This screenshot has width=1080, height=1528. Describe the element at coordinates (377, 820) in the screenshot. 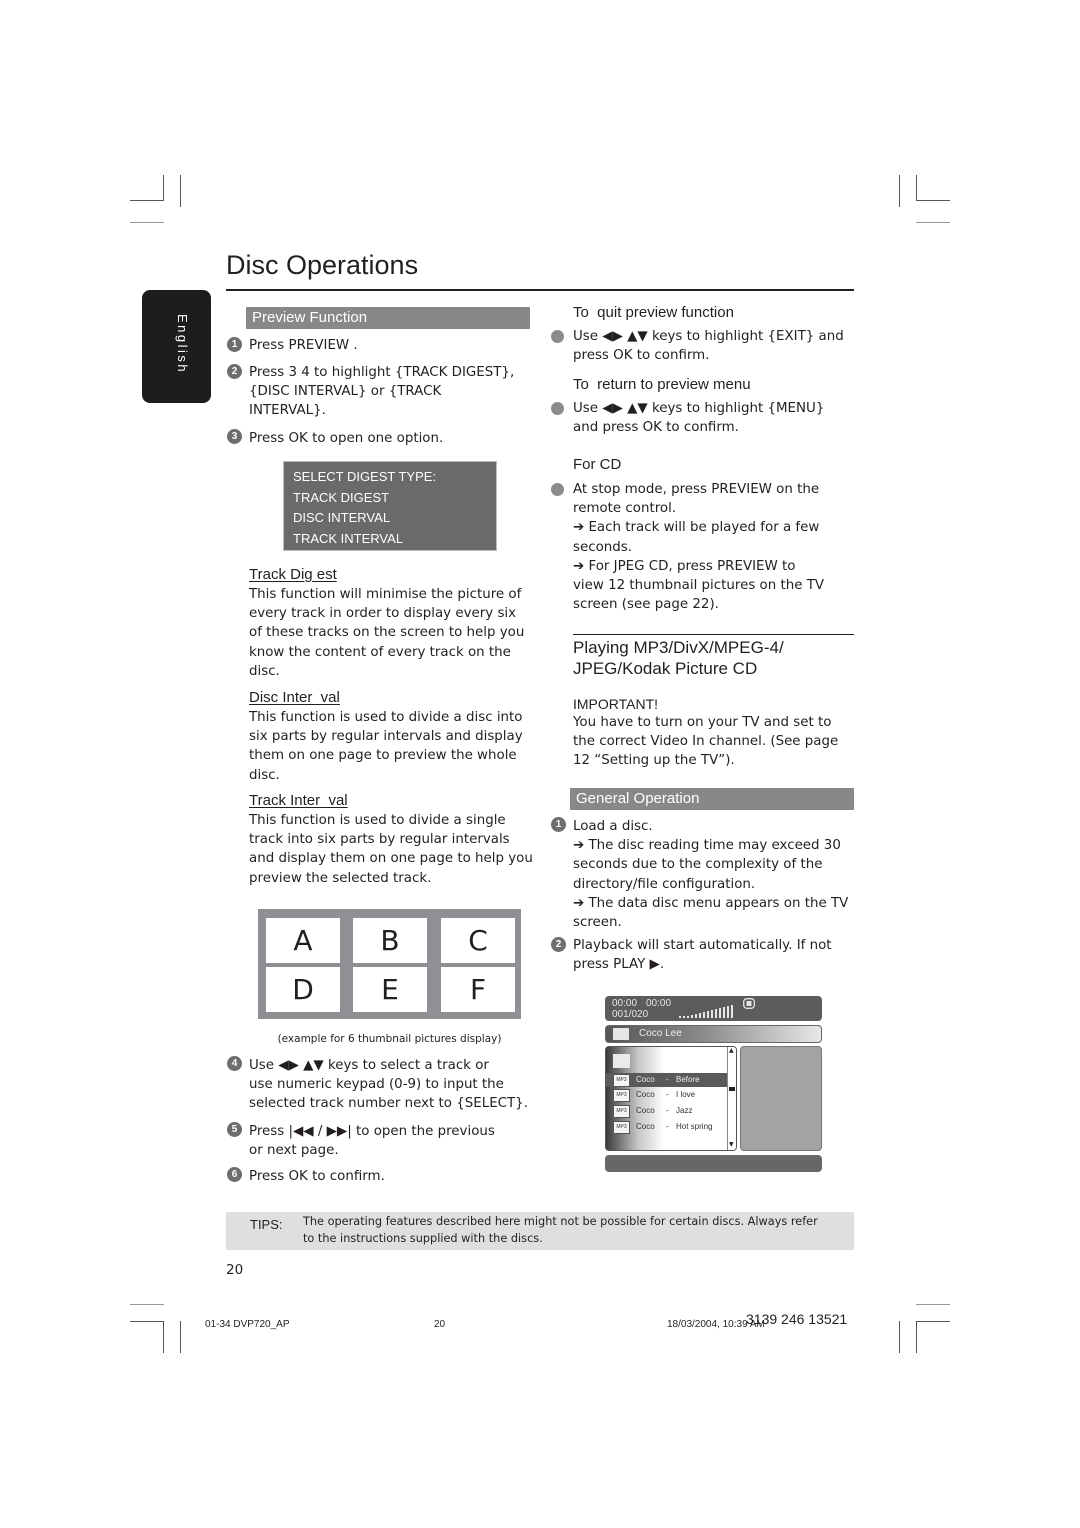

I see `text-line: This function is used to divide a single` at that location.